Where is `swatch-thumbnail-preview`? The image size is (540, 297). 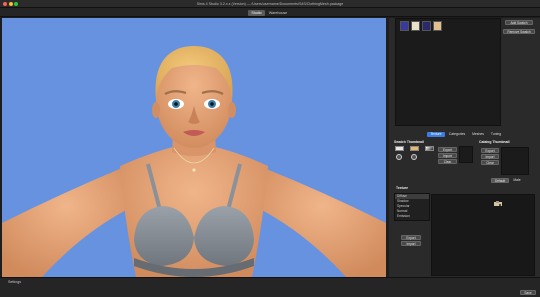
swatch-thumbnail-preview is located at coordinates (466, 154).